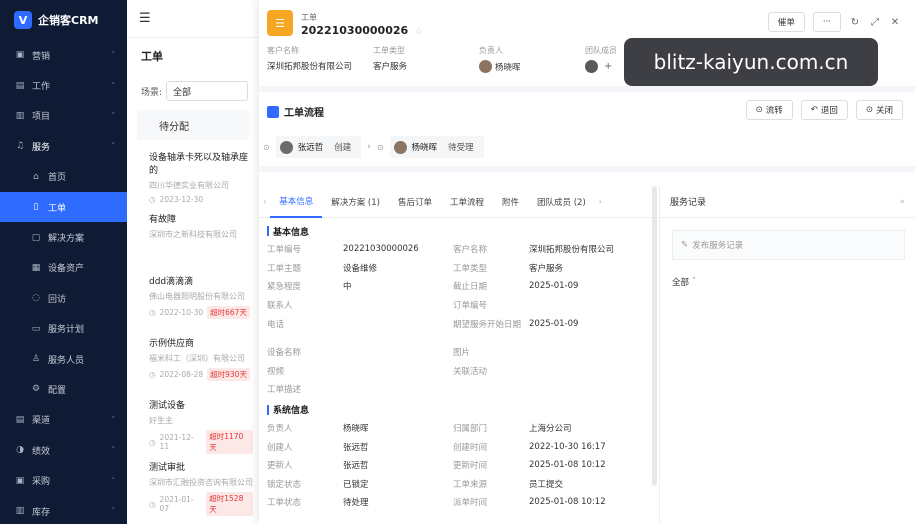 The width and height of the screenshot is (915, 524). What do you see at coordinates (718, 246) in the screenshot?
I see `post-placeholder: 发布服务记录` at bounding box center [718, 246].